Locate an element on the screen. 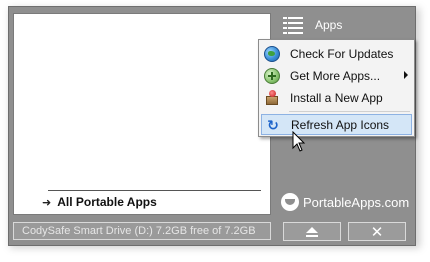 The width and height of the screenshot is (430, 262). package-install-icon is located at coordinates (272, 97).